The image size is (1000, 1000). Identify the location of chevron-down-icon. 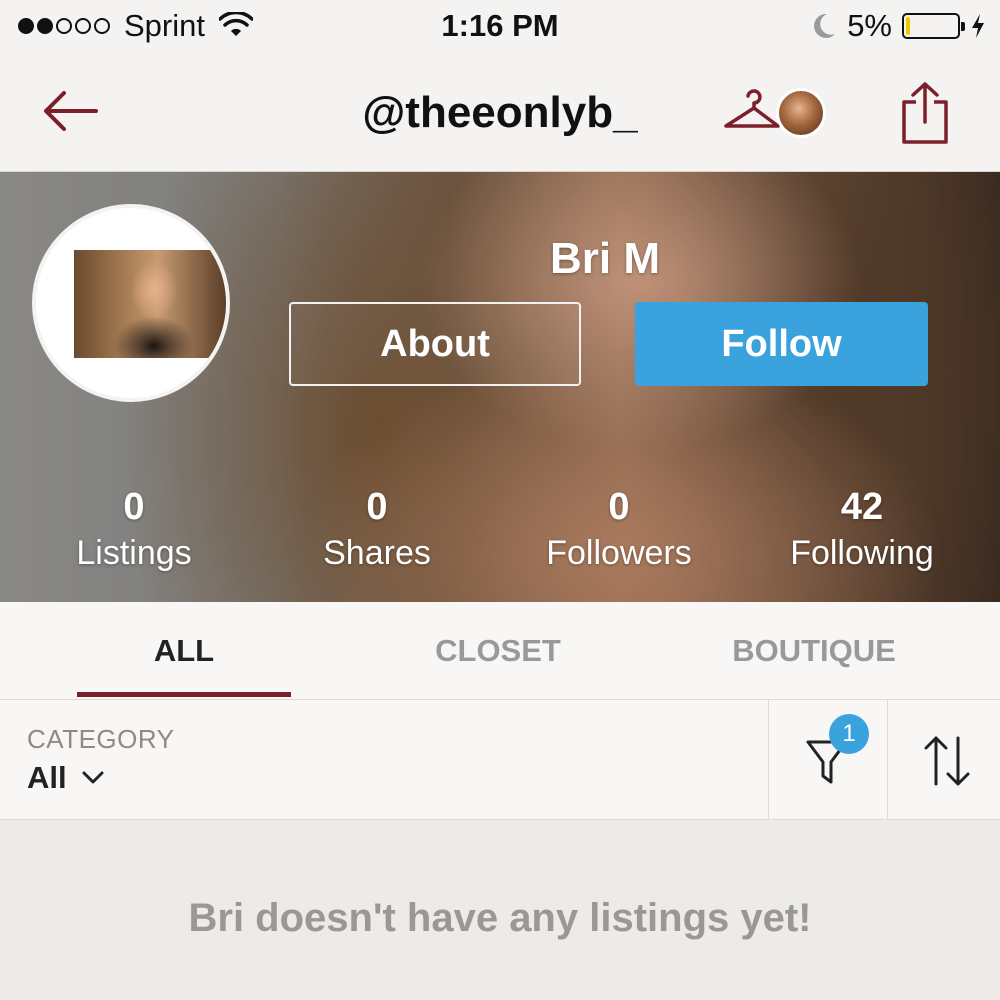
(93, 777).